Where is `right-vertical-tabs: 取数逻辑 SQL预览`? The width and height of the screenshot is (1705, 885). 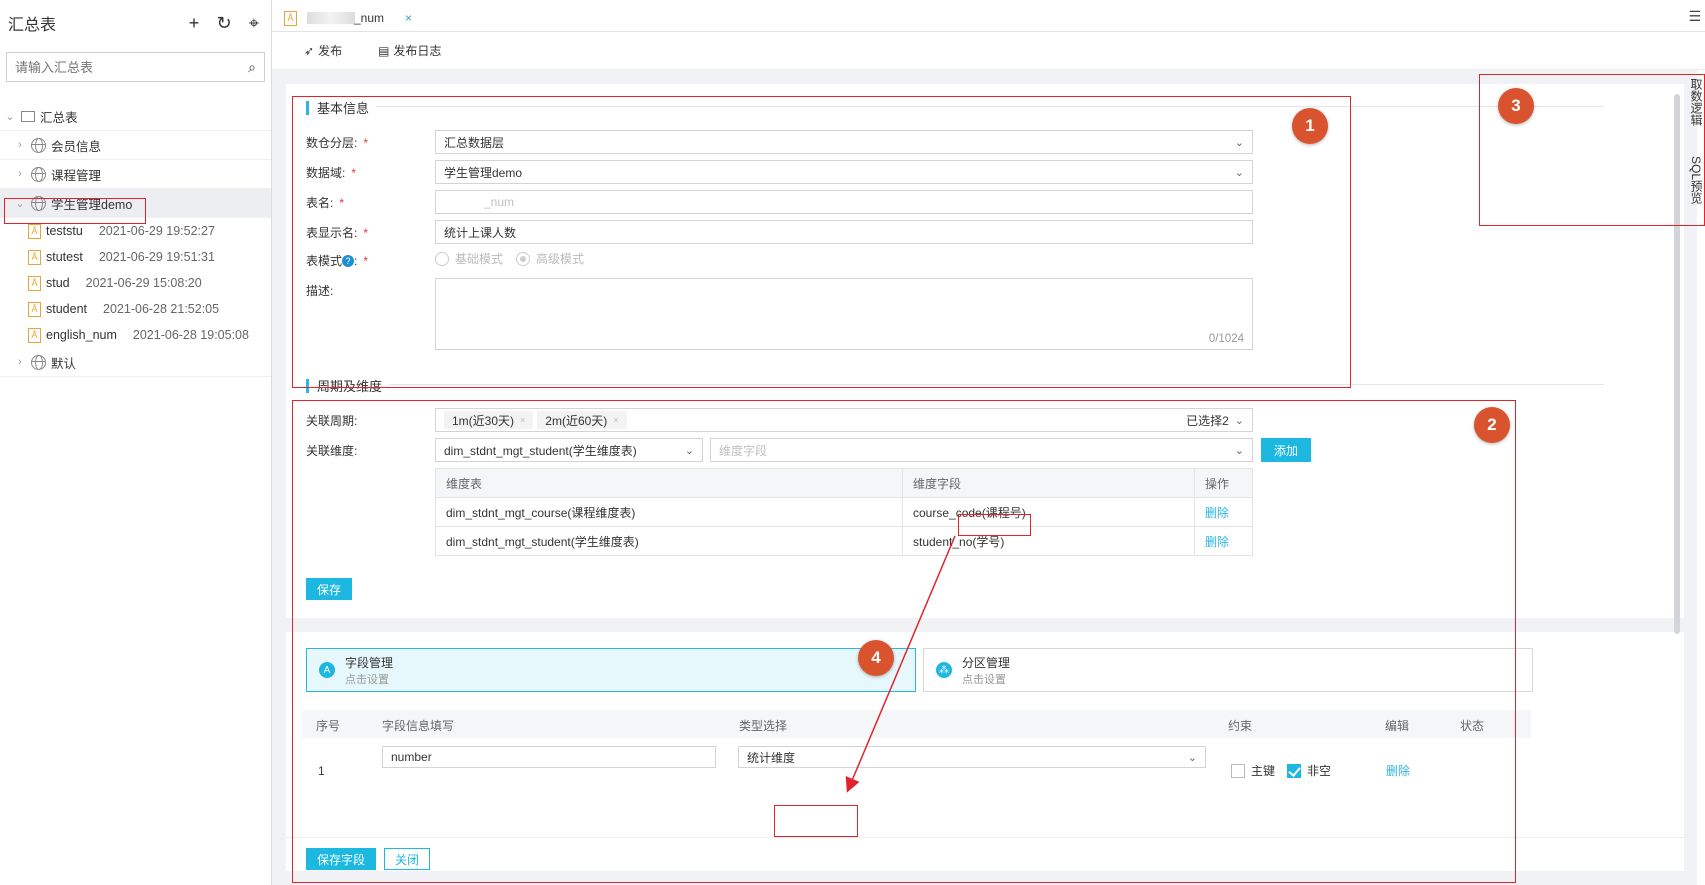 right-vertical-tabs: 取数逻辑 SQL预览 is located at coordinates (1696, 156).